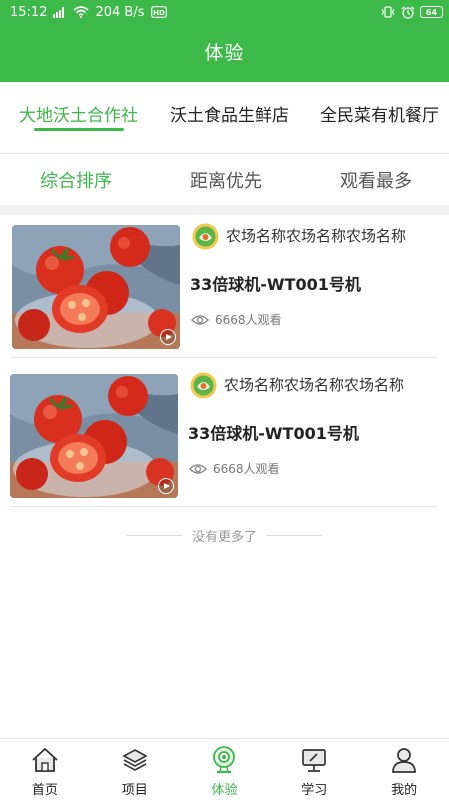 The height and width of the screenshot is (800, 449). I want to click on tab-label: 首页, so click(44, 790).